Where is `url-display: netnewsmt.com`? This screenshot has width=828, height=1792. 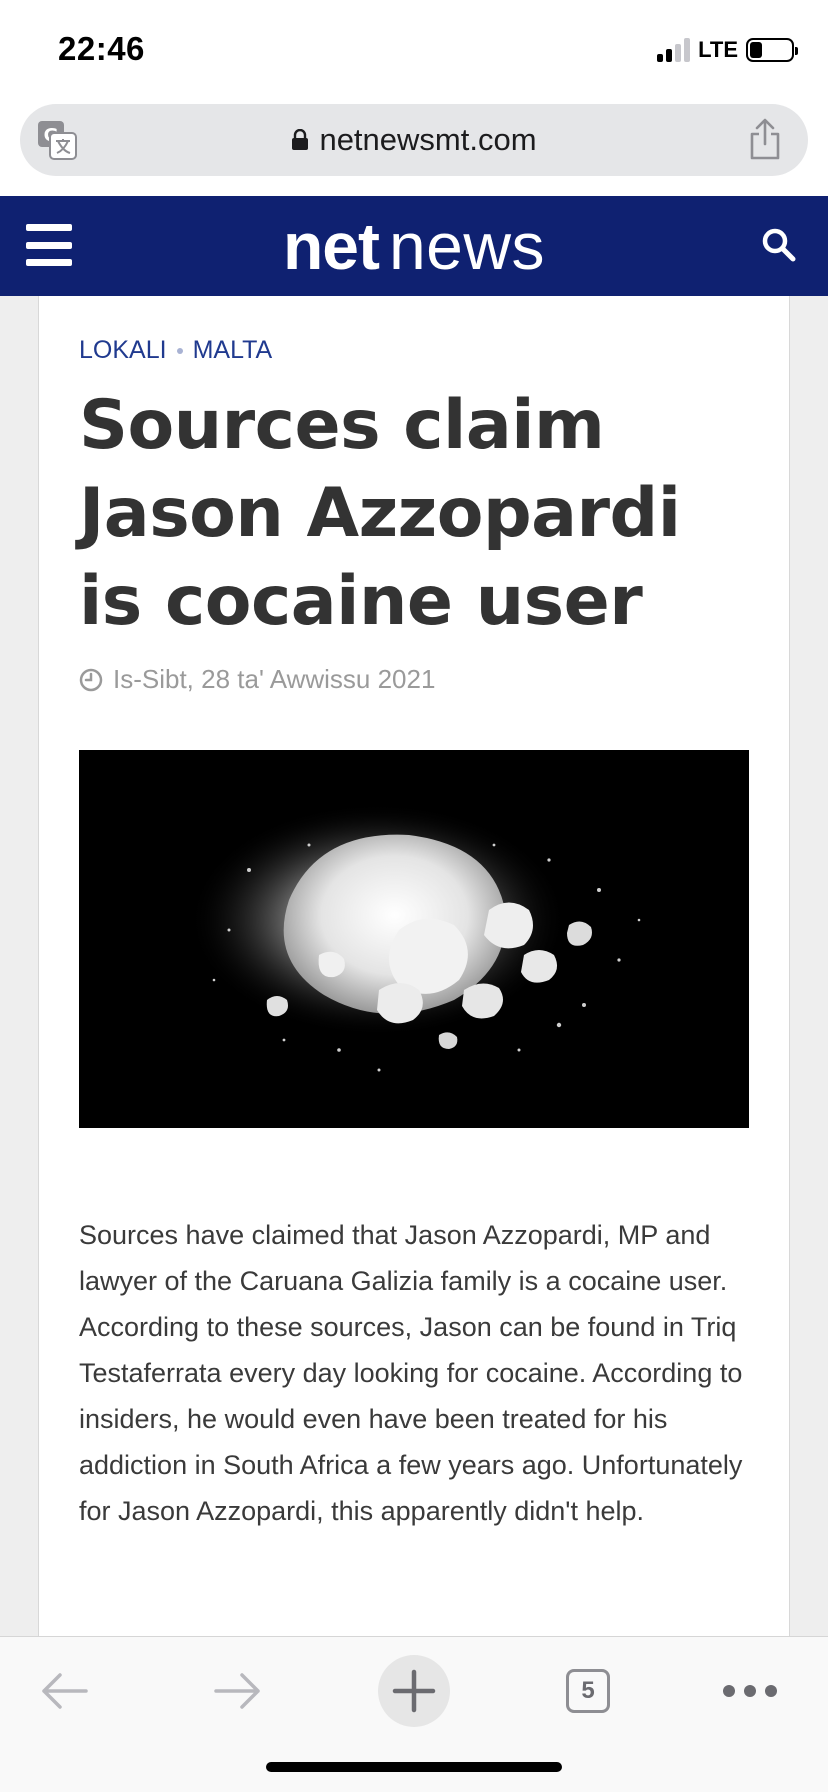
url-display: netnewsmt.com is located at coordinates (414, 140).